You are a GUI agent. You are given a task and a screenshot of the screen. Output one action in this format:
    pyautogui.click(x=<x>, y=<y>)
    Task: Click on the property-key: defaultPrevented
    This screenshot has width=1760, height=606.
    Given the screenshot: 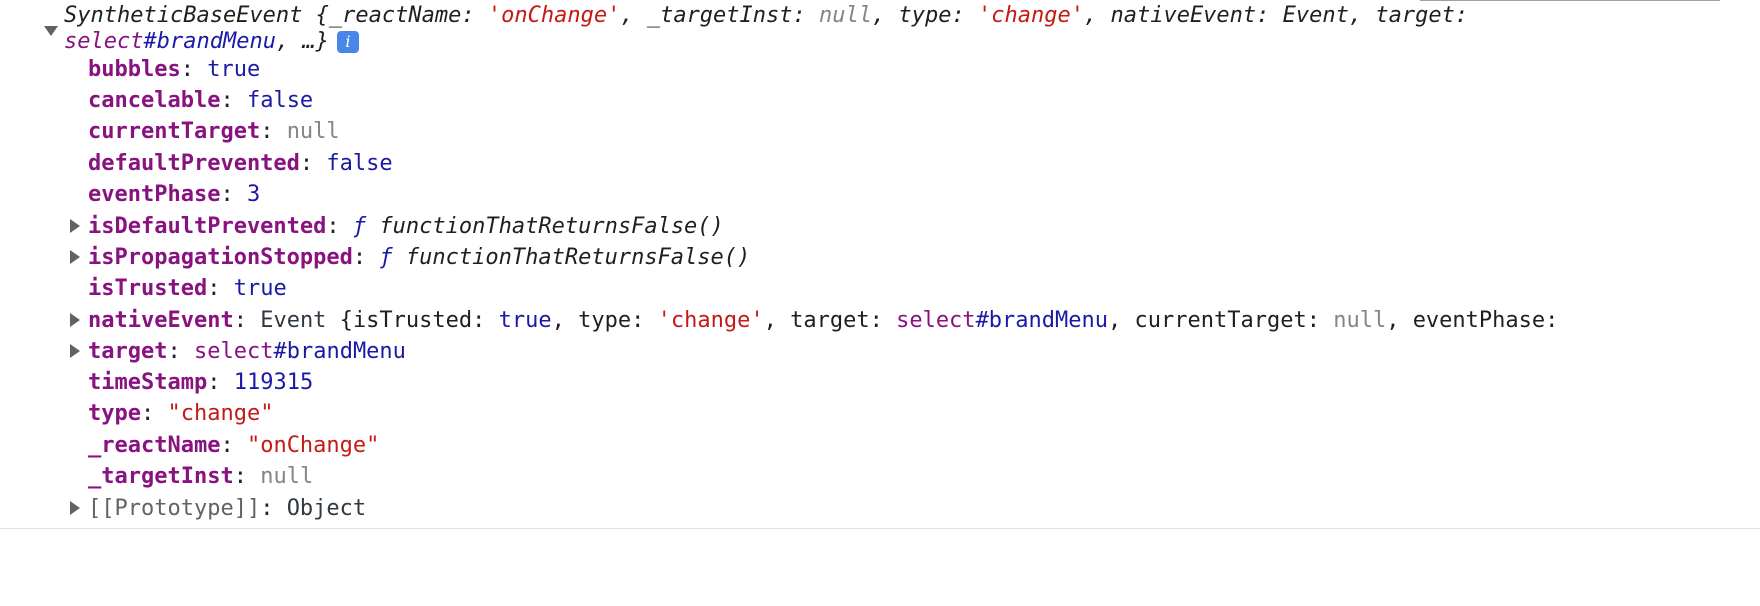 What is the action you would take?
    pyautogui.click(x=194, y=163)
    